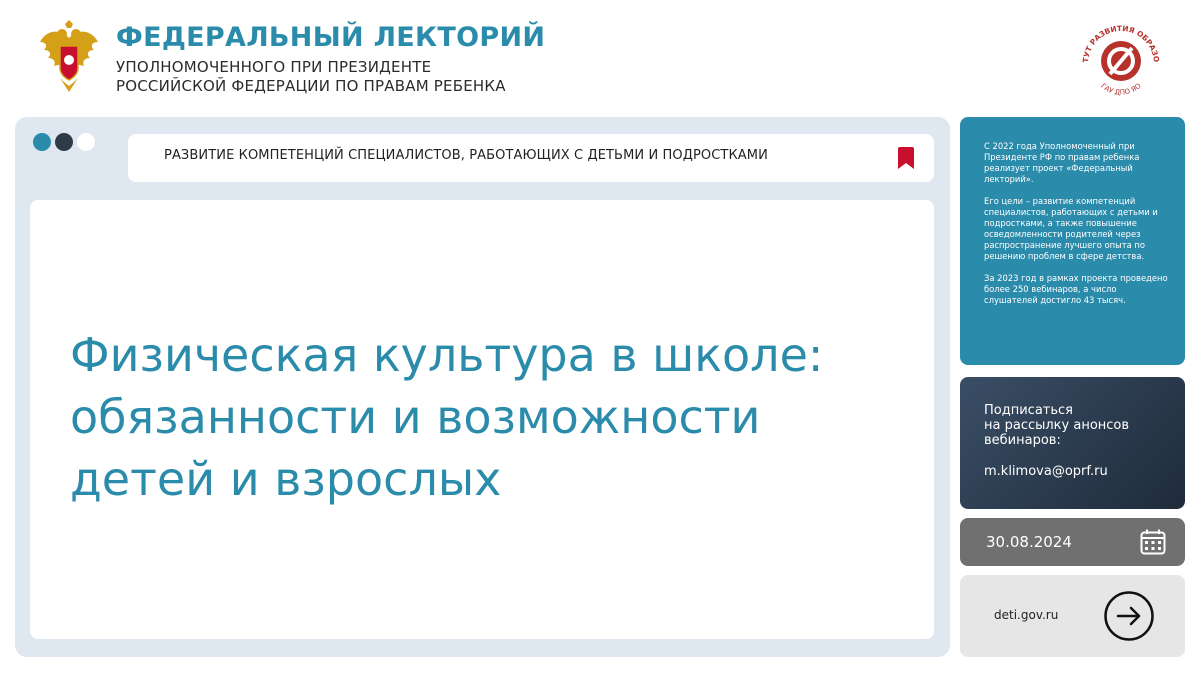 The height and width of the screenshot is (675, 1200). What do you see at coordinates (1026, 615) in the screenshot?
I see `website-link: deti.gov.ru` at bounding box center [1026, 615].